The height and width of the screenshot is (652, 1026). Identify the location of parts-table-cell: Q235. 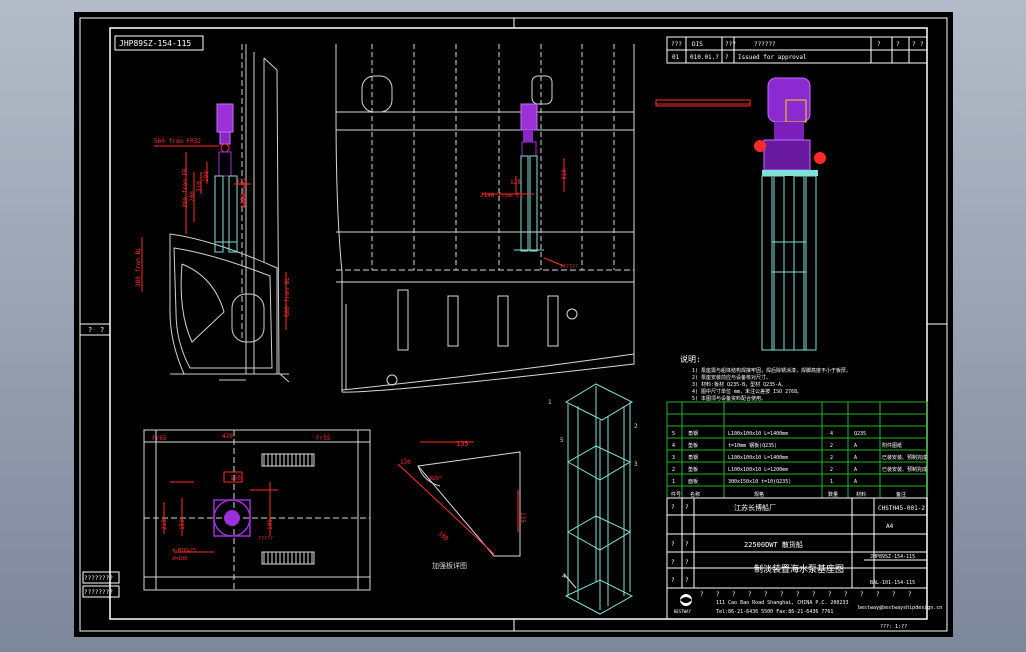
(860, 434).